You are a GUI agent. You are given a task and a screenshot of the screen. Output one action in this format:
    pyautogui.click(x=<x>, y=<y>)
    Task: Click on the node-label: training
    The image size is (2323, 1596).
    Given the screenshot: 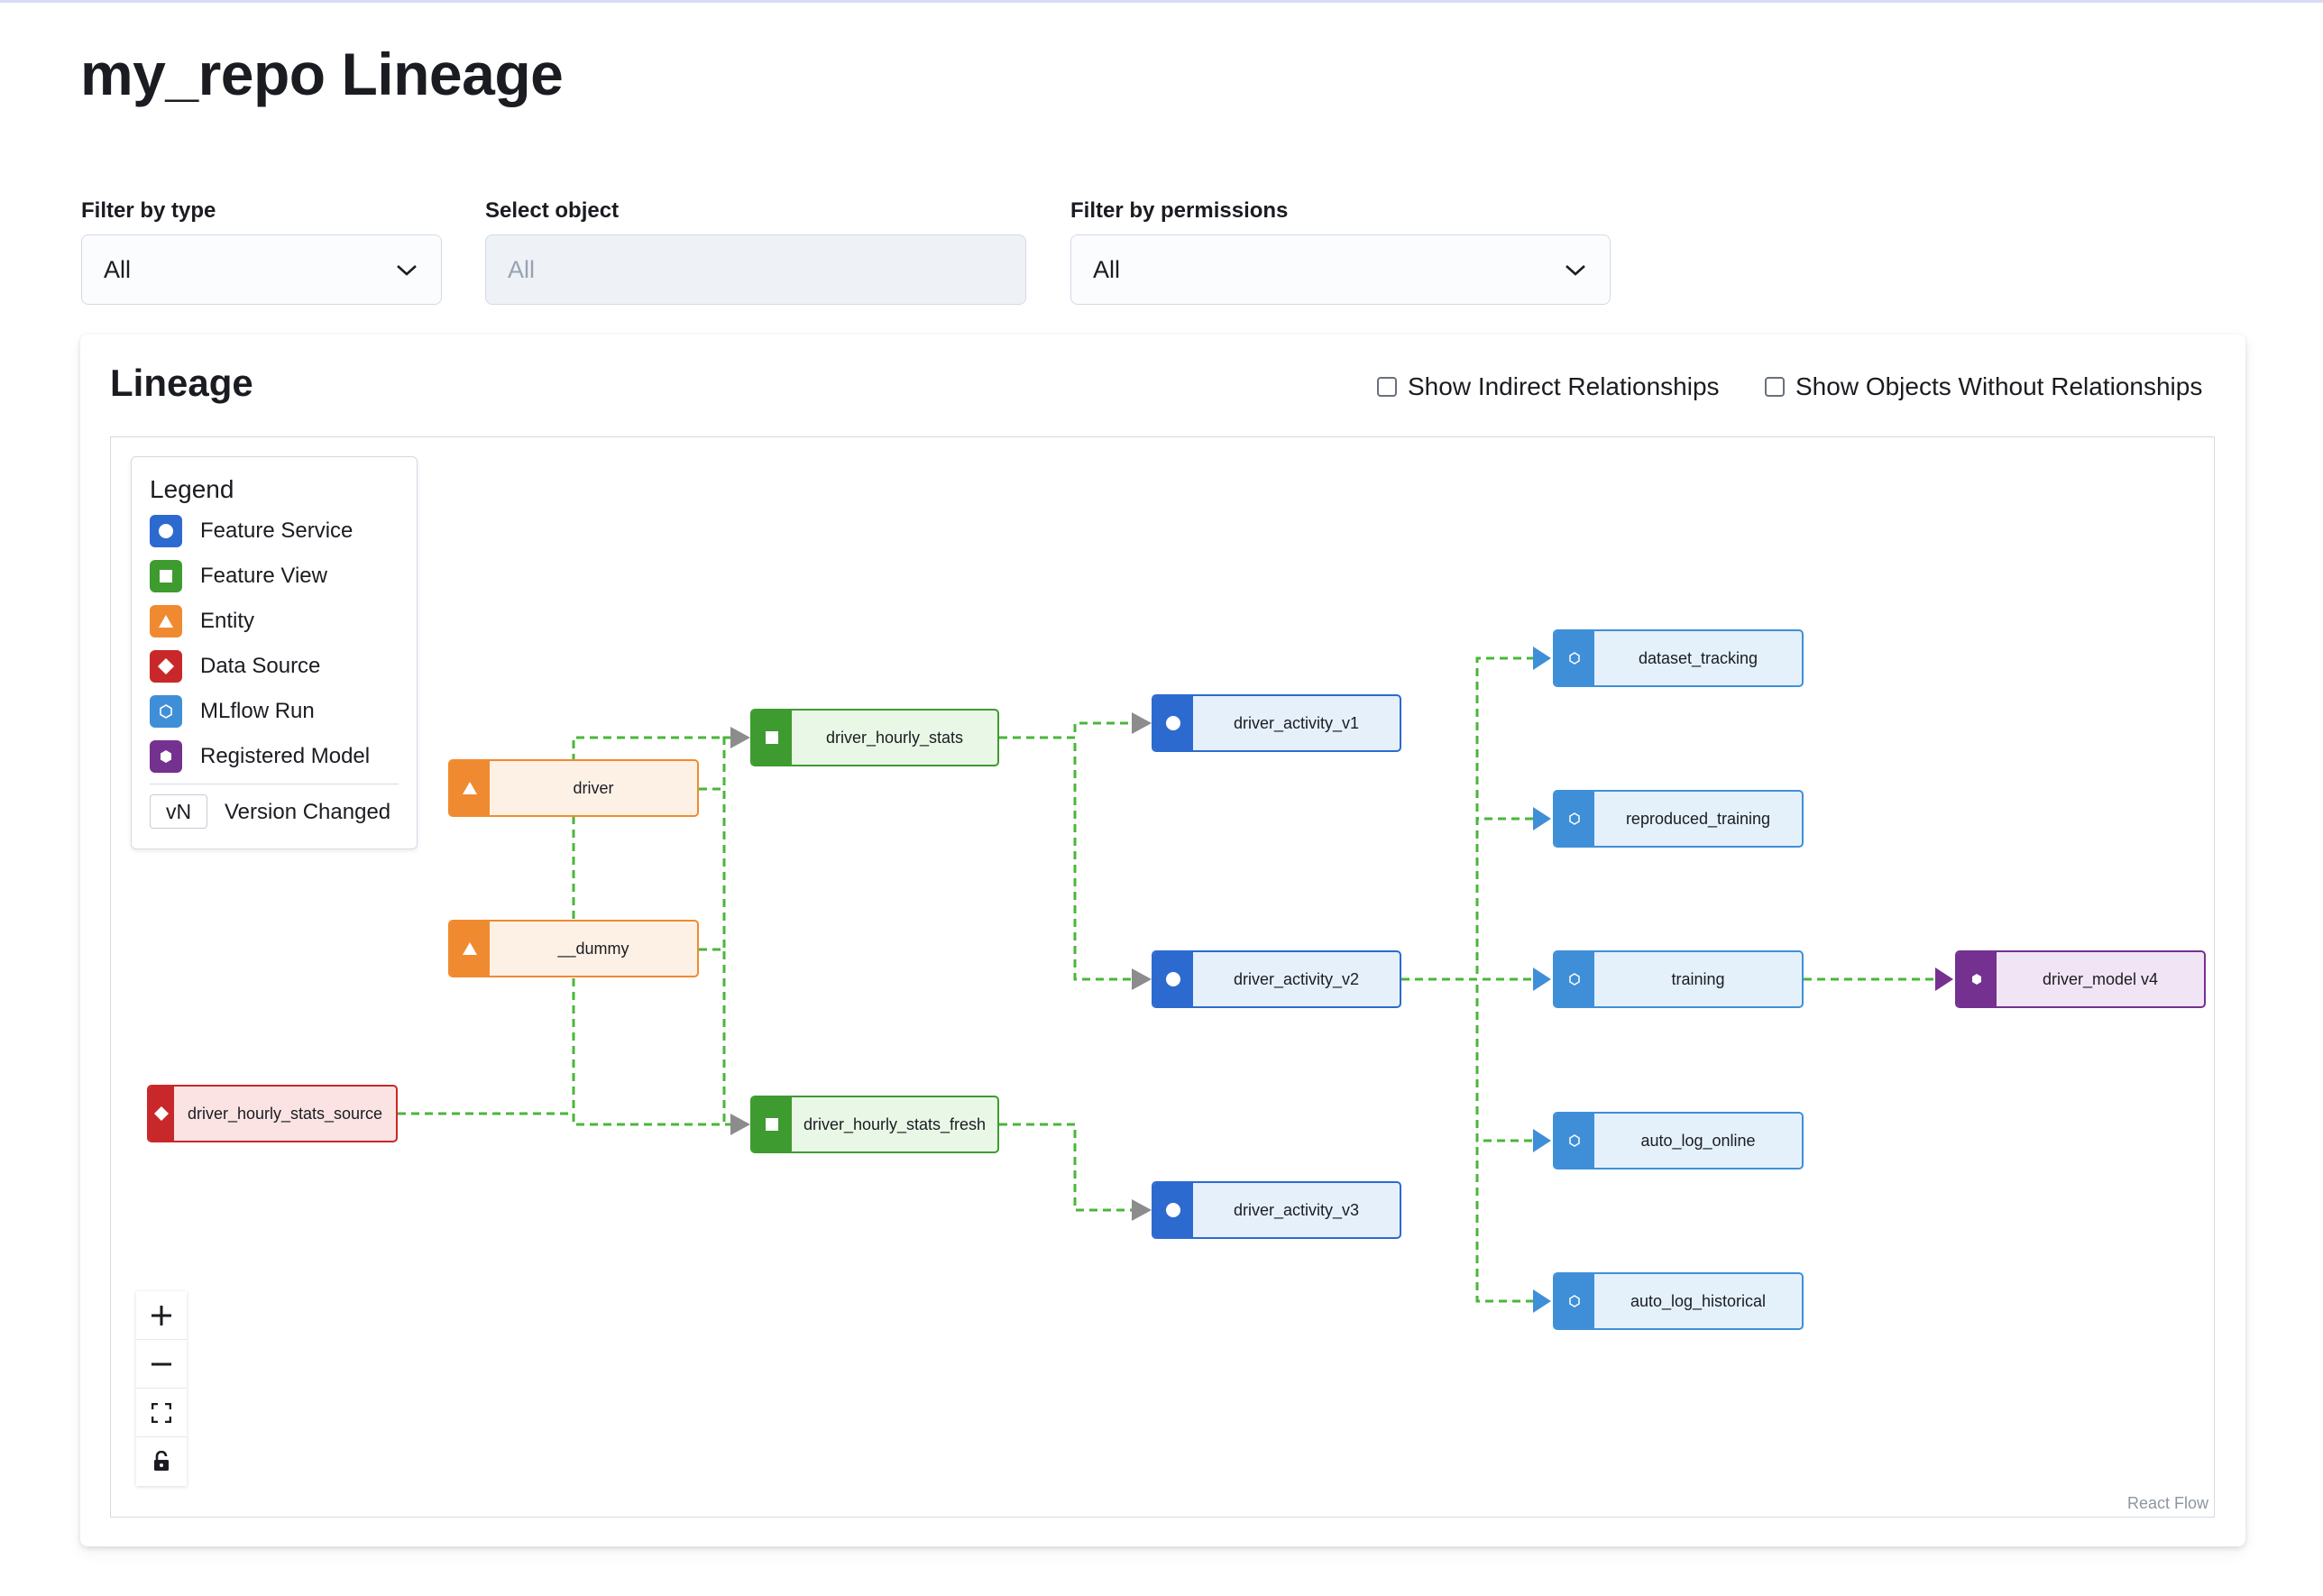 What is the action you would take?
    pyautogui.click(x=1698, y=979)
    